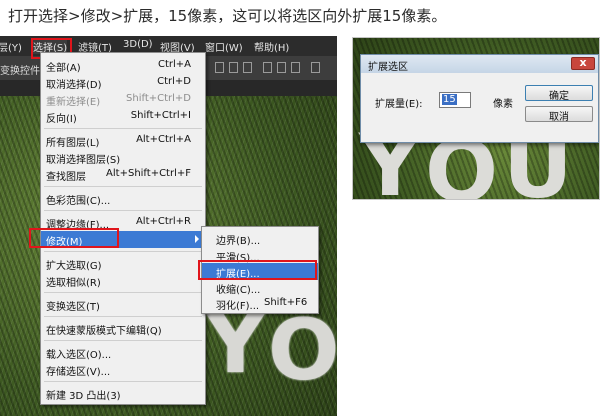  Describe the element at coordinates (257, 270) in the screenshot. I see `annotation-expand-item` at that location.